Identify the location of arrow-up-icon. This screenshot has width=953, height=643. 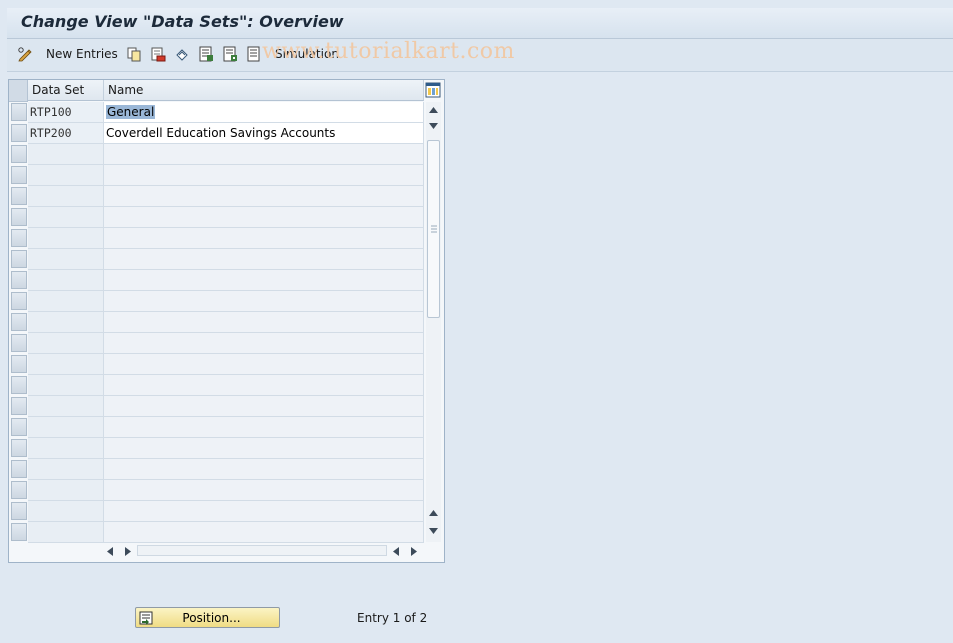
(433, 513).